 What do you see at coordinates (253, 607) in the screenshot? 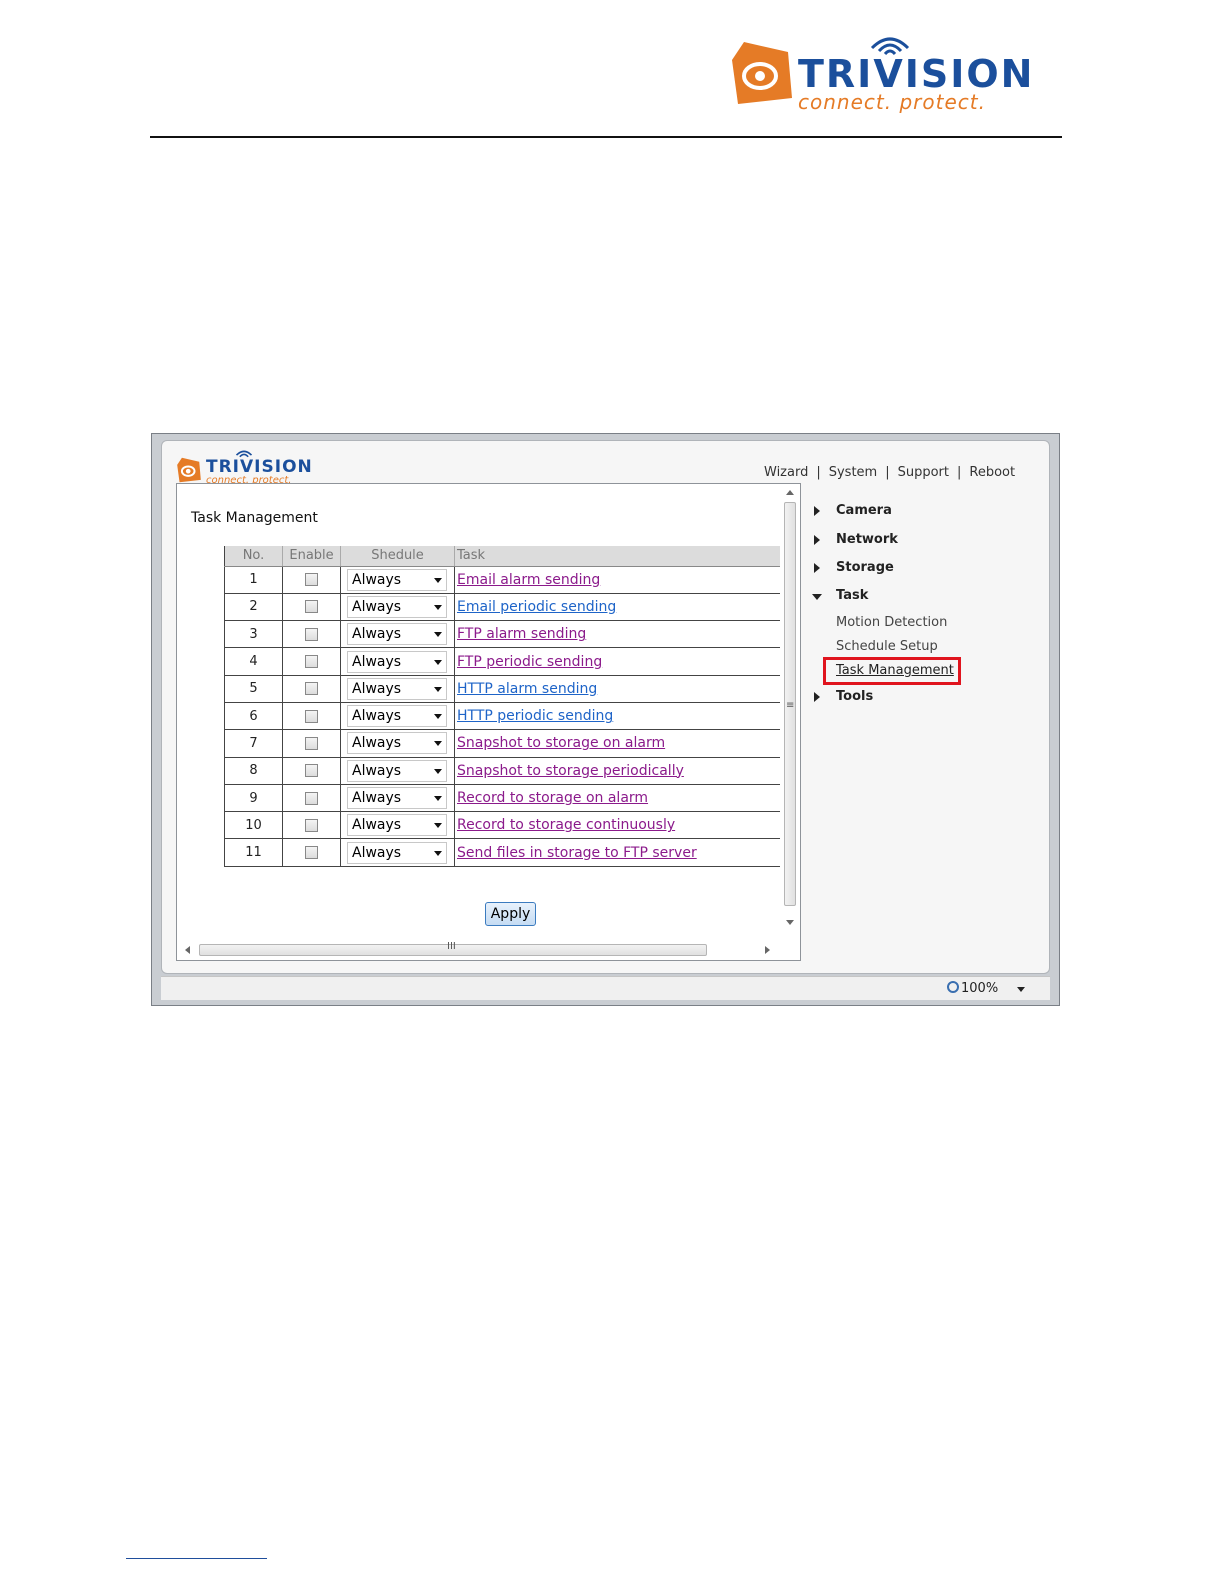
I see `row-number: 2` at bounding box center [253, 607].